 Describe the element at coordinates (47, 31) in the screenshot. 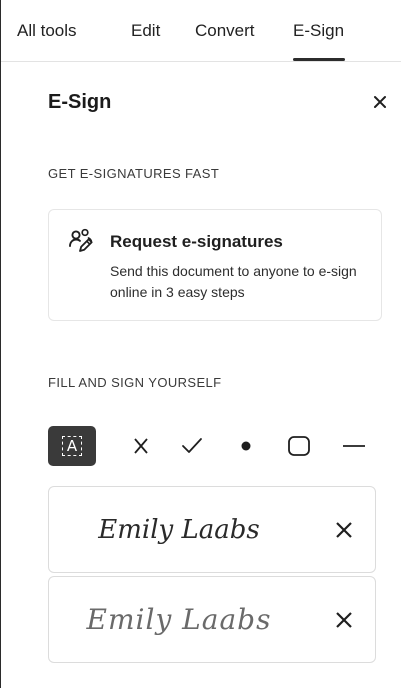

I see `tab-all-tools: All tools` at that location.